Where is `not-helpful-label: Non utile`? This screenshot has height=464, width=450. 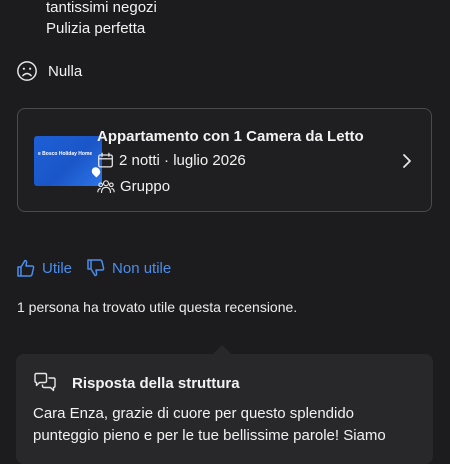 not-helpful-label: Non utile is located at coordinates (142, 268).